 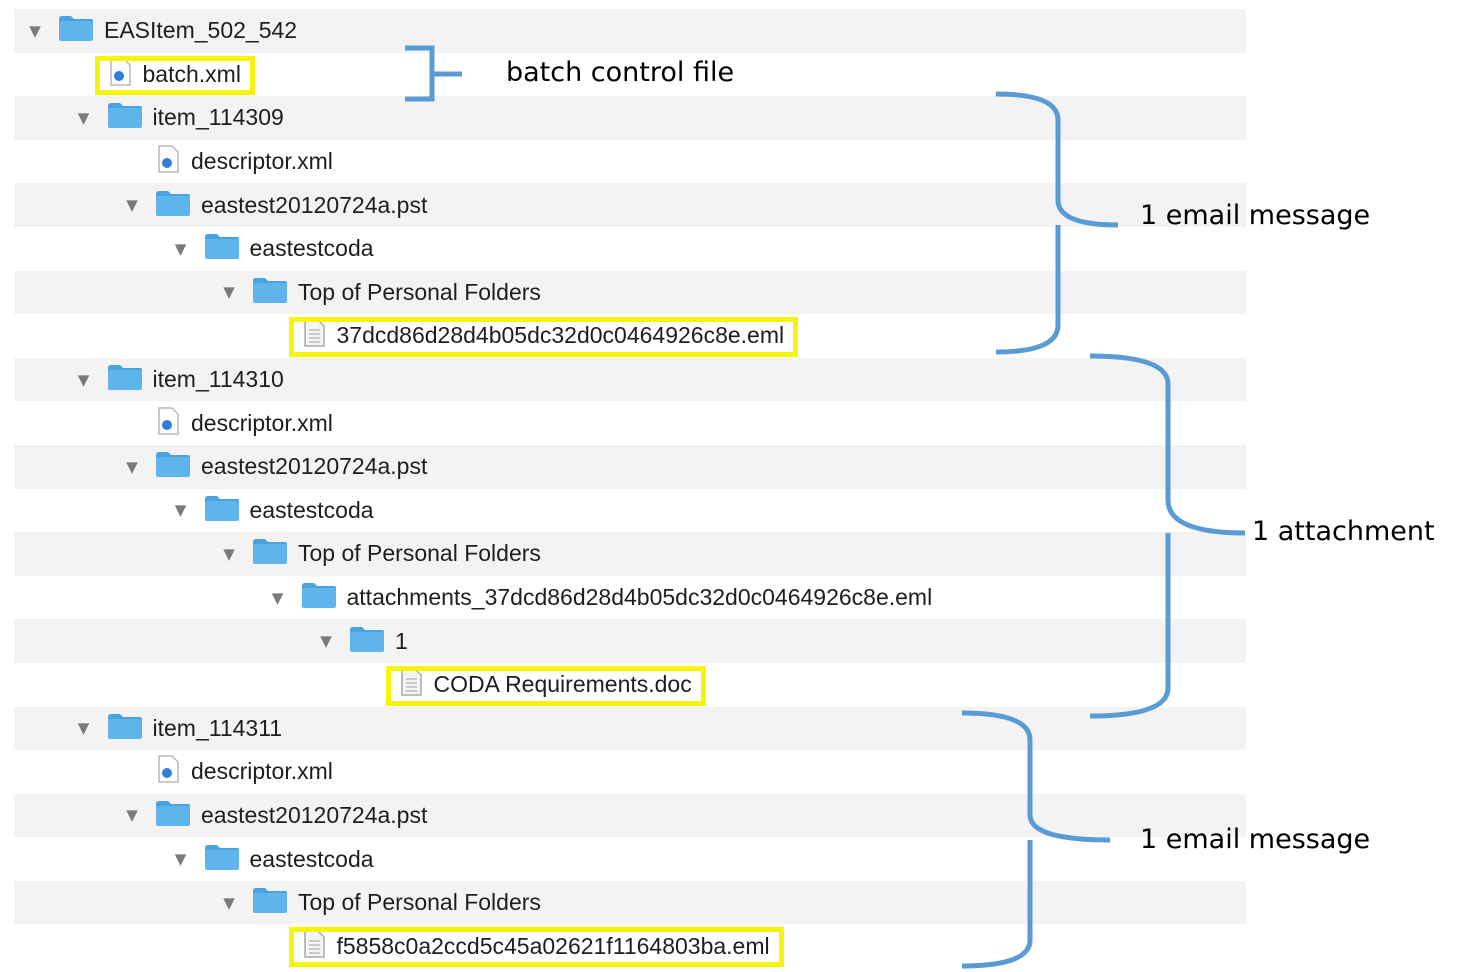 What do you see at coordinates (562, 684) in the screenshot?
I see `tree-item-label: CODA Requirements.doc` at bounding box center [562, 684].